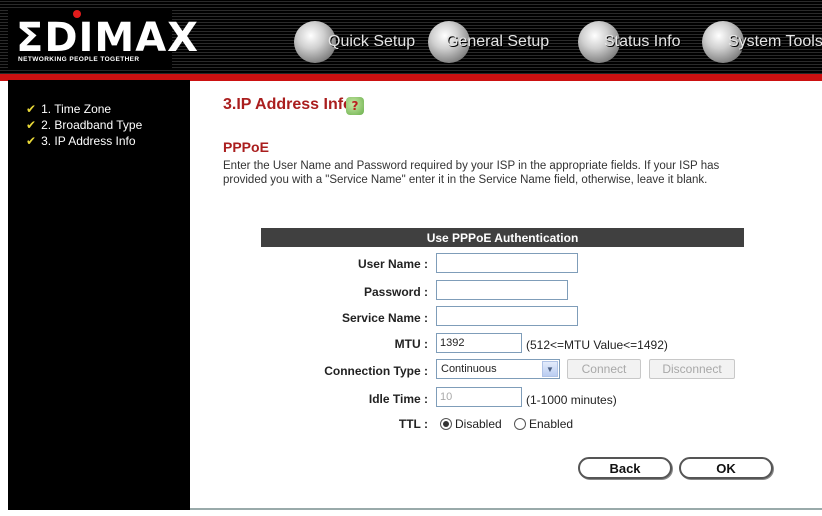 The image size is (822, 516). I want to click on page-title: 3.IP Address Info, so click(288, 104).